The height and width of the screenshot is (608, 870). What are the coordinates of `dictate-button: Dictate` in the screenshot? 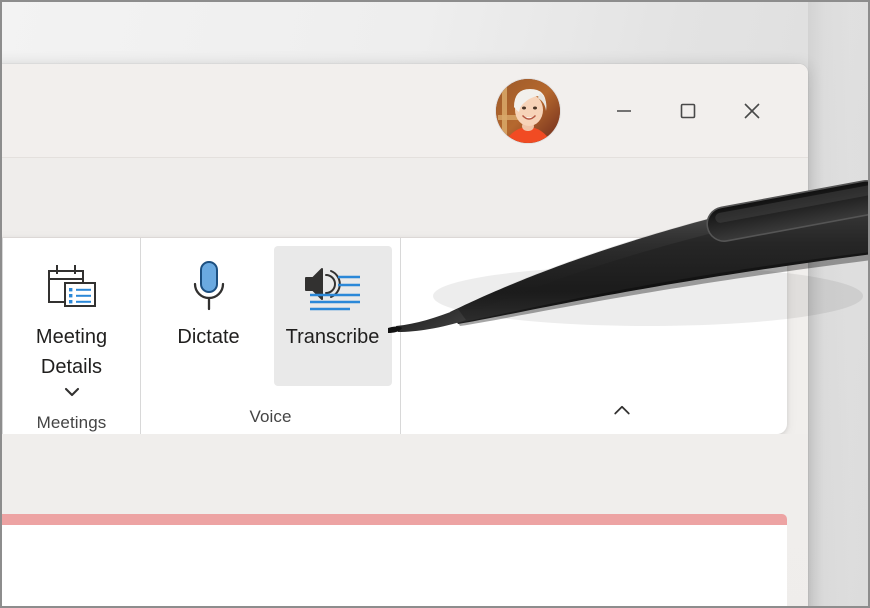 It's located at (209, 316).